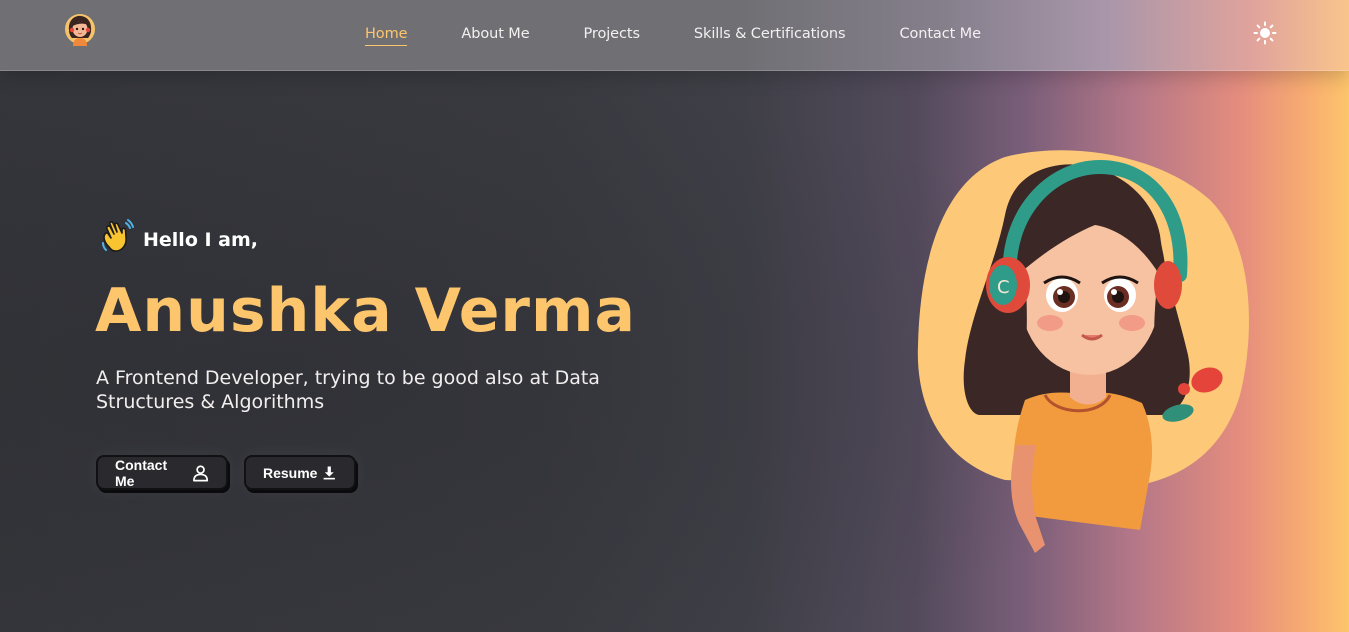 This screenshot has width=1349, height=632. I want to click on waving-hand-icon, so click(118, 236).